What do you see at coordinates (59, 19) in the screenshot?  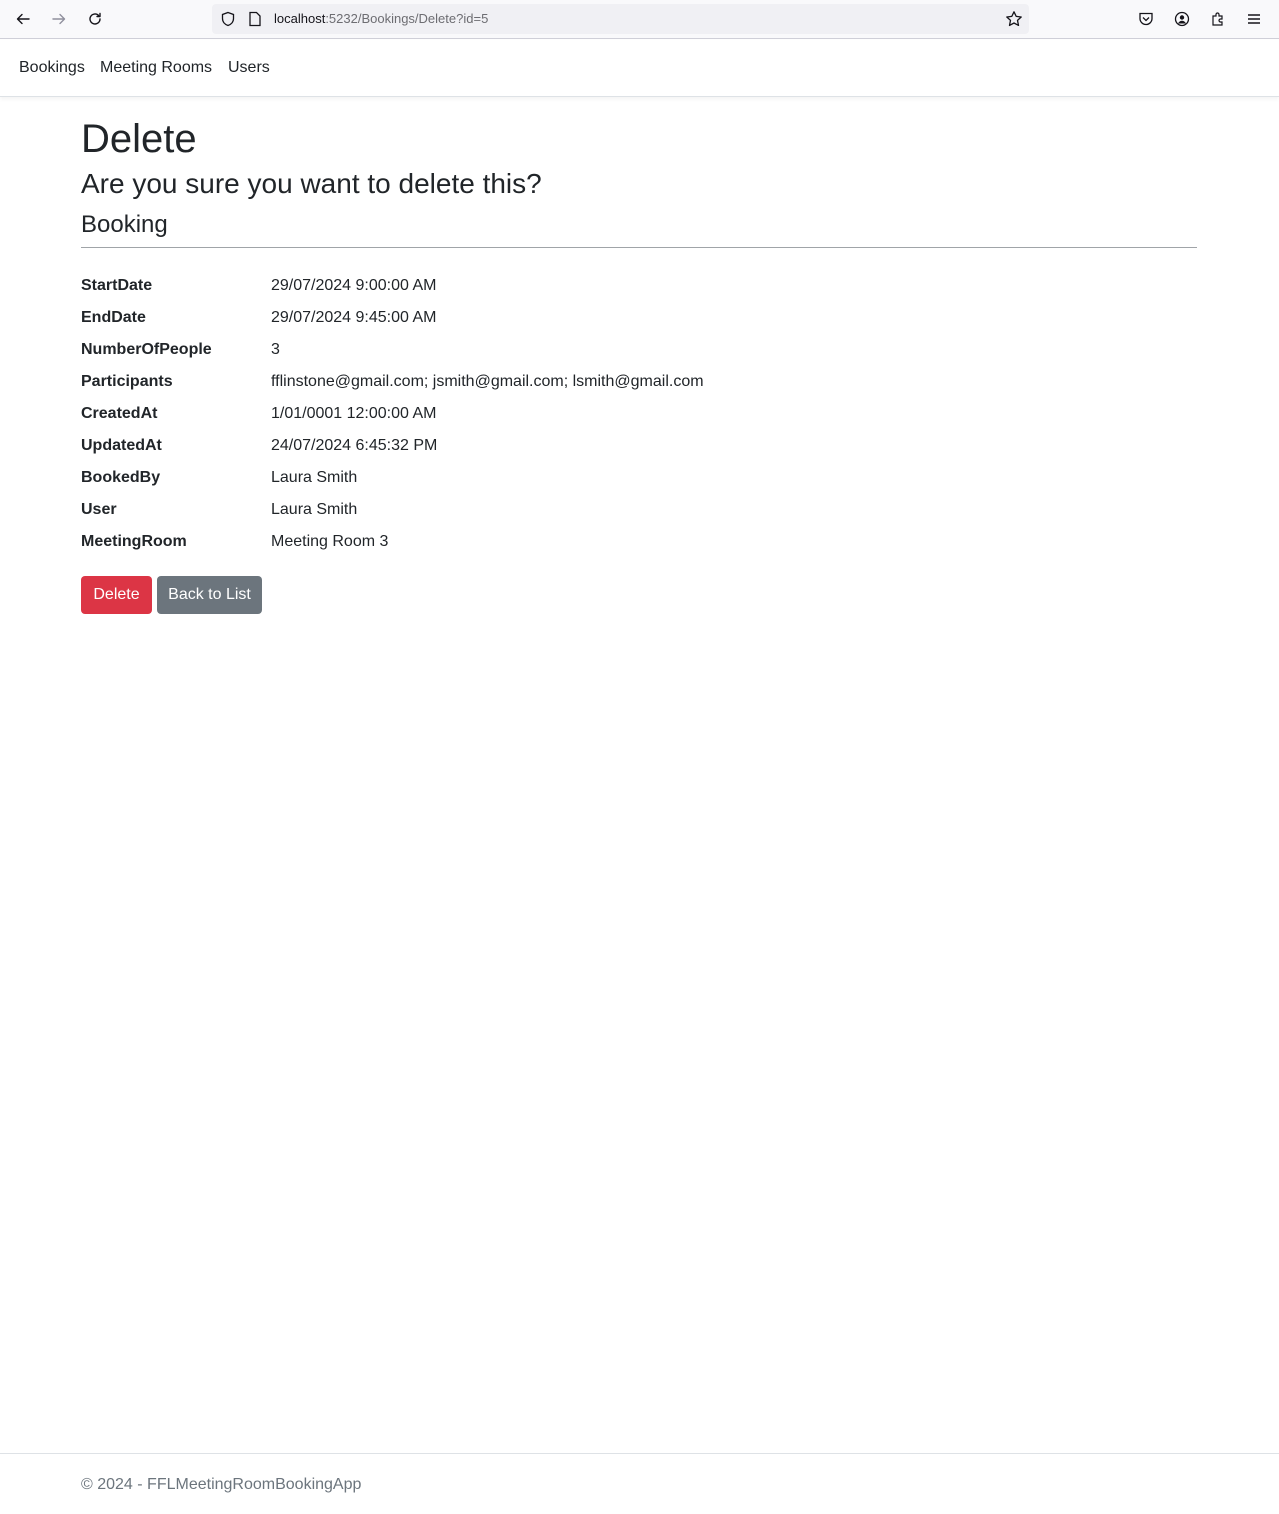 I see `forward-arrow-icon` at bounding box center [59, 19].